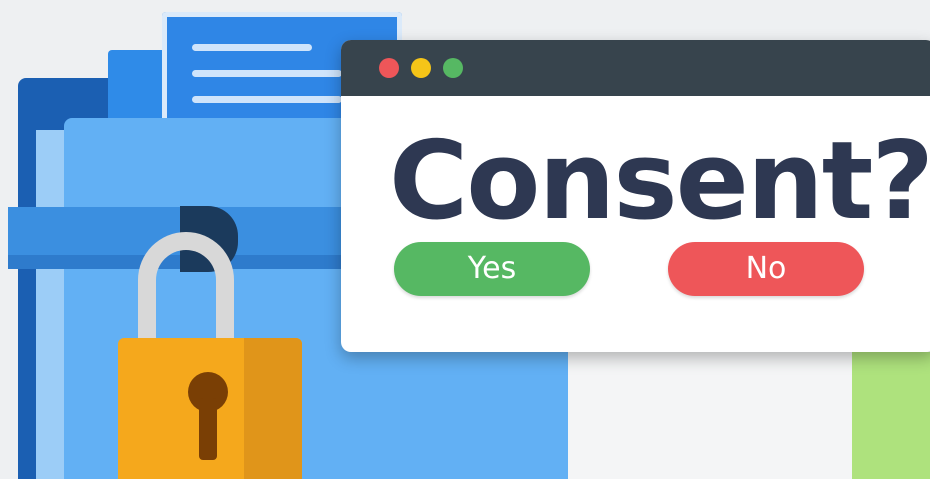  I want to click on folder-edge, so click(51, 304).